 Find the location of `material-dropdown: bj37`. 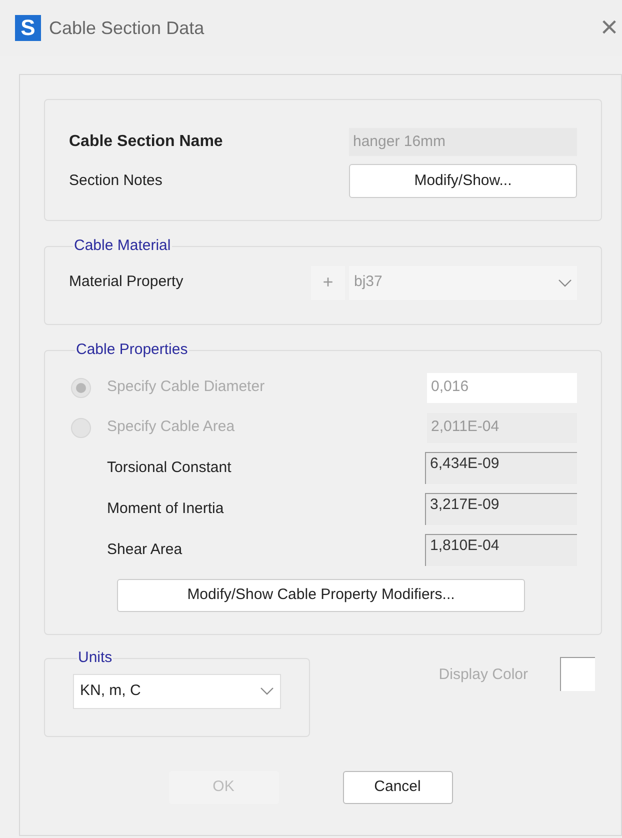

material-dropdown: bj37 is located at coordinates (463, 283).